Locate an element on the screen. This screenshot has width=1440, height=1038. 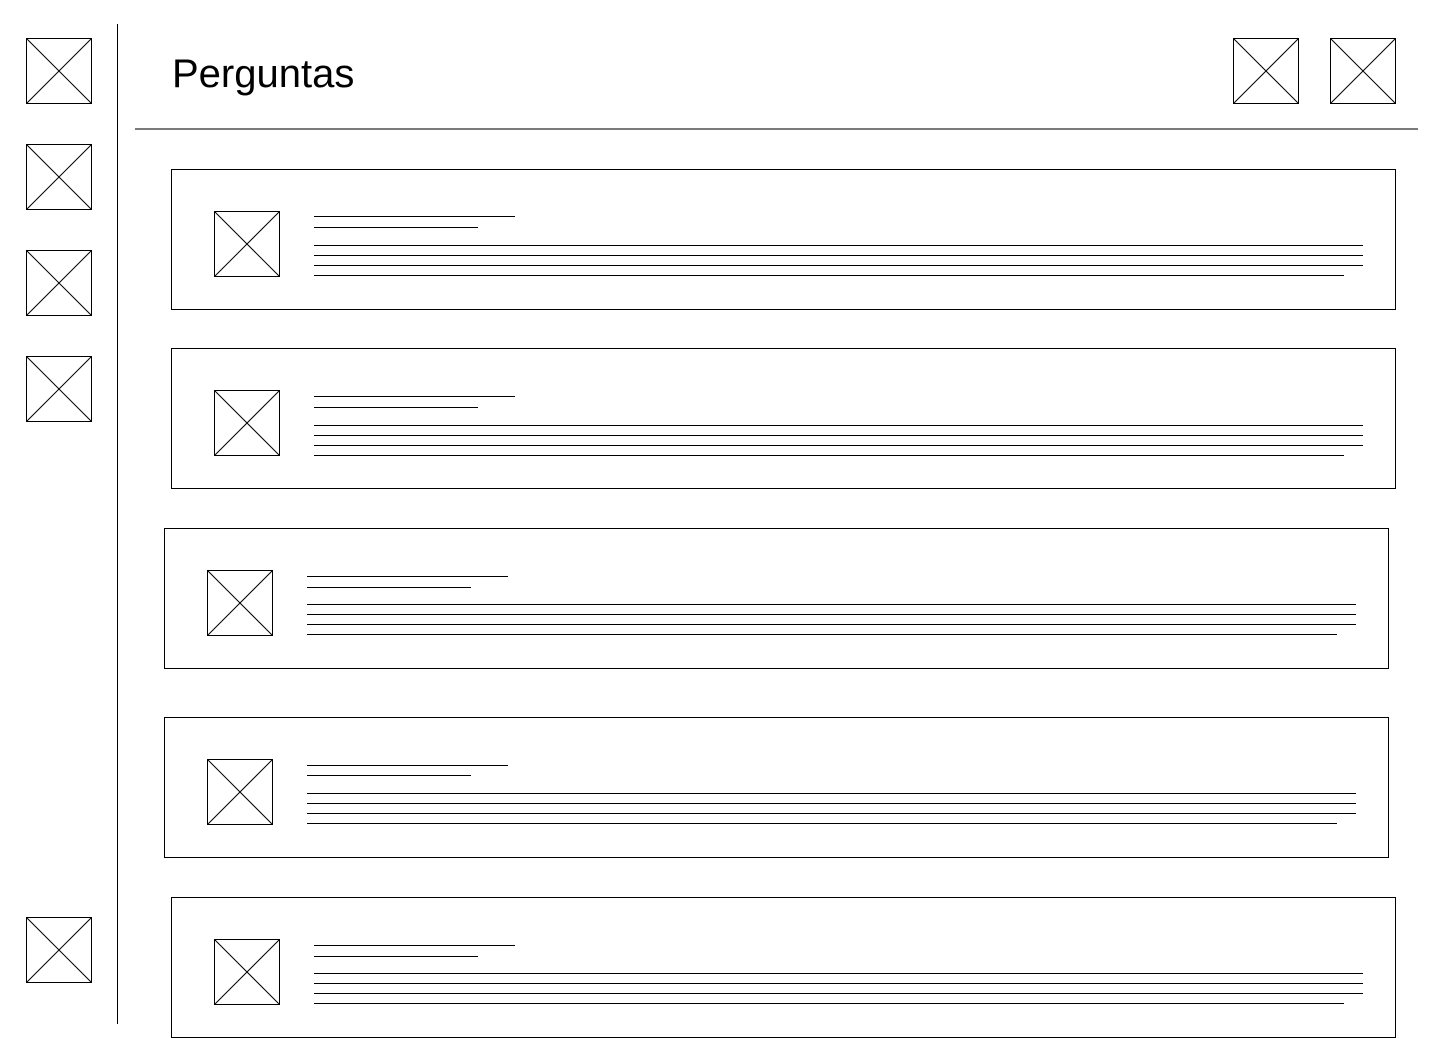
sidebar-divider is located at coordinates (117, 524).